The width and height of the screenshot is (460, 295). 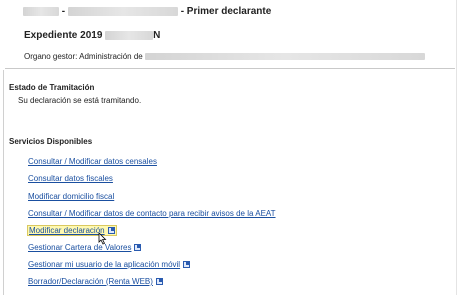 I want to click on estado-text: Su declaración se está tramitando., so click(x=80, y=100).